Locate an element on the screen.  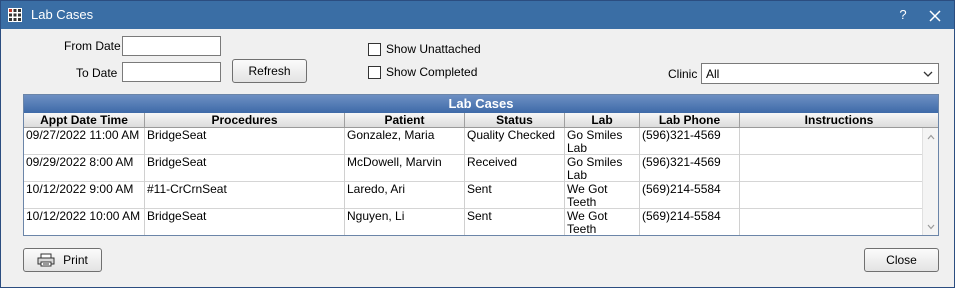
cell-appt-date-time: 10/12/2022 10:00 AM is located at coordinates (84, 222).